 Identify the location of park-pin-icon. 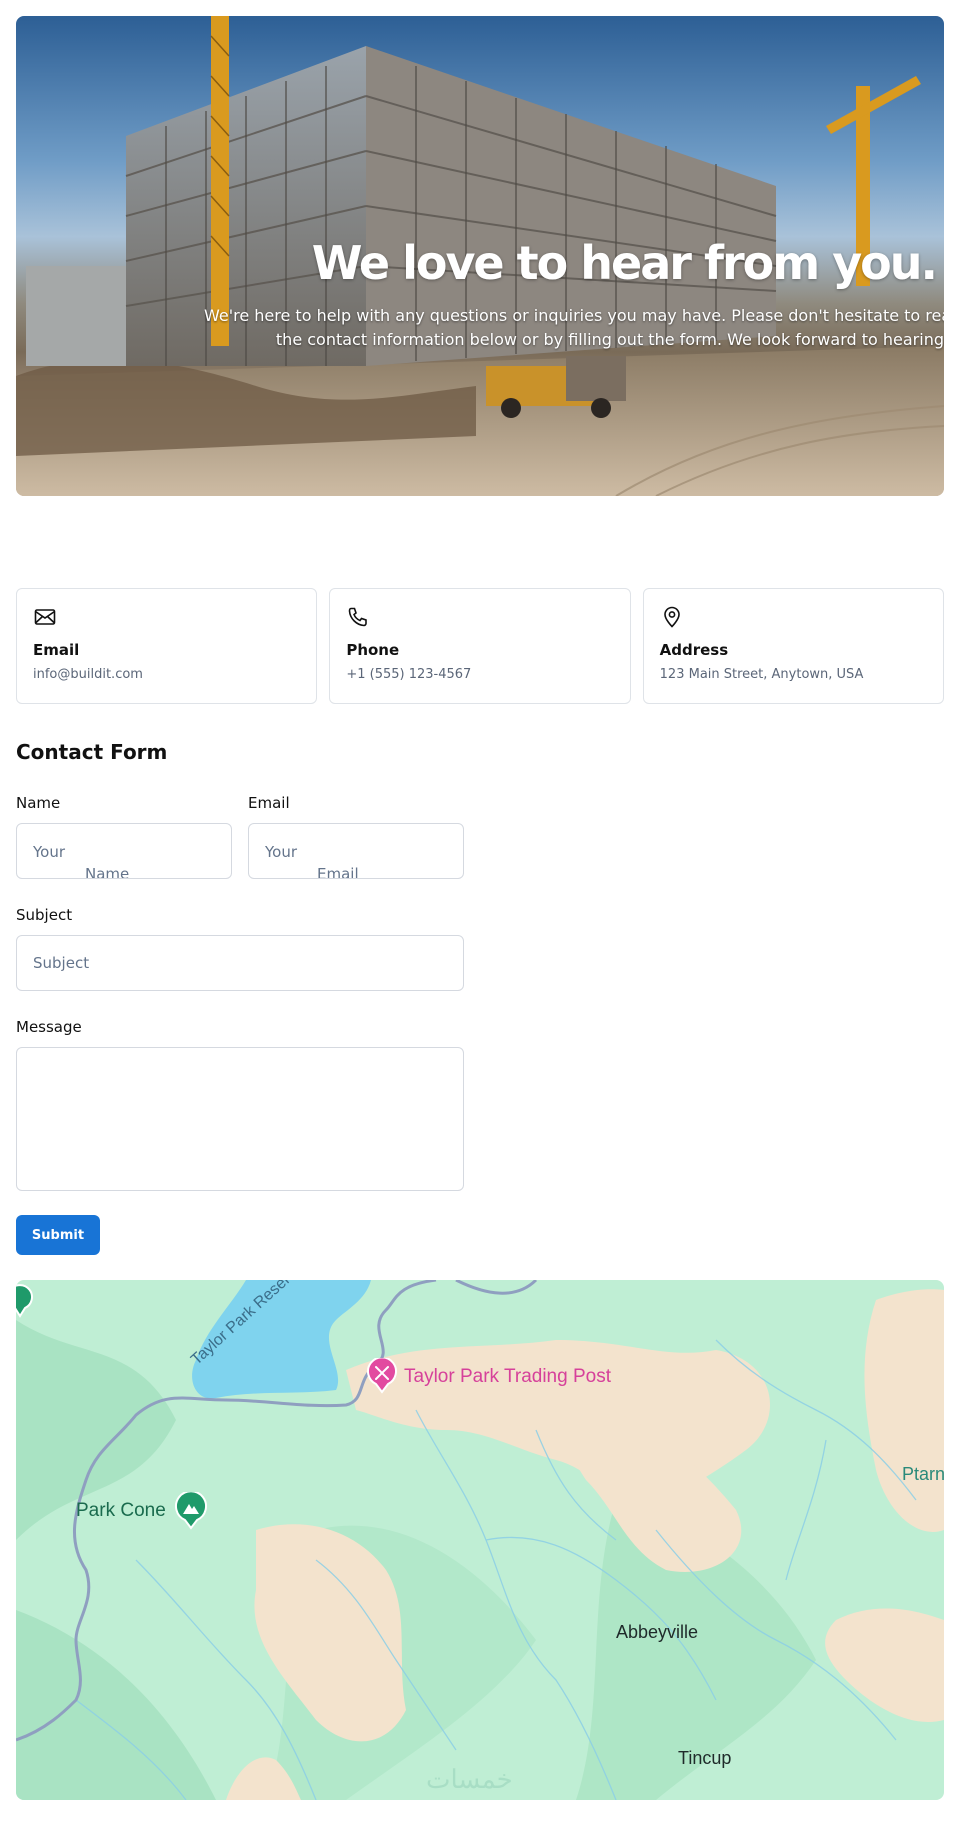
(25, 1301).